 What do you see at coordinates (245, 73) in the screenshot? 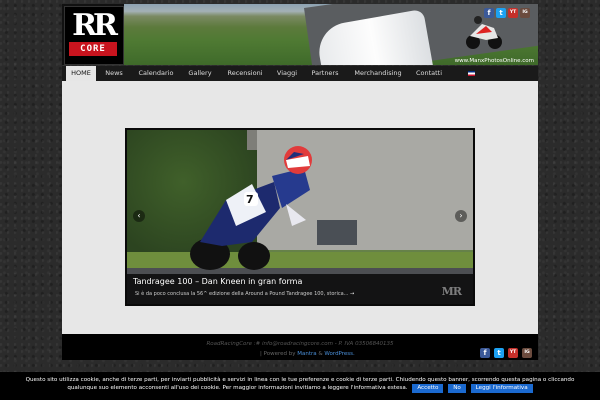
I see `nav-item-recensioni: Recensioni` at bounding box center [245, 73].